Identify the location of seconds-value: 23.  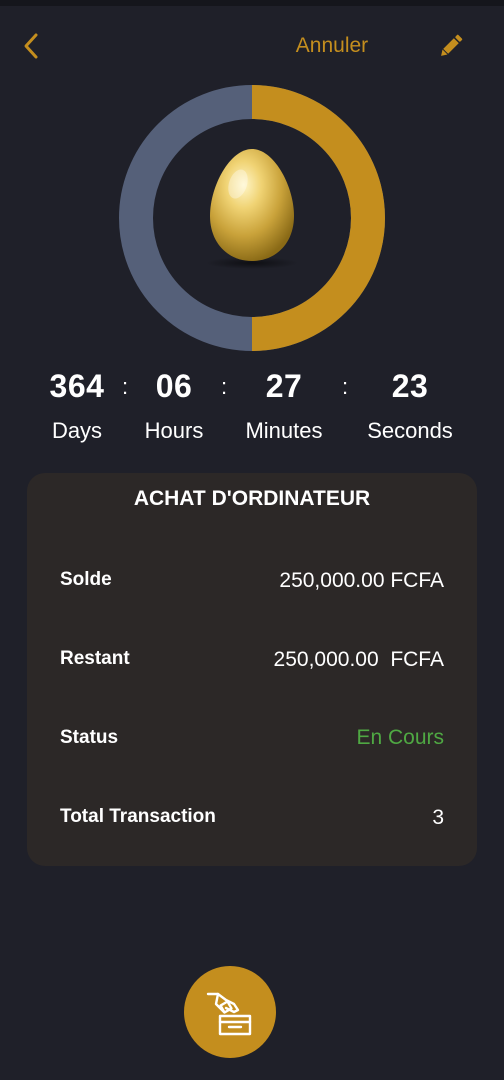
(410, 386).